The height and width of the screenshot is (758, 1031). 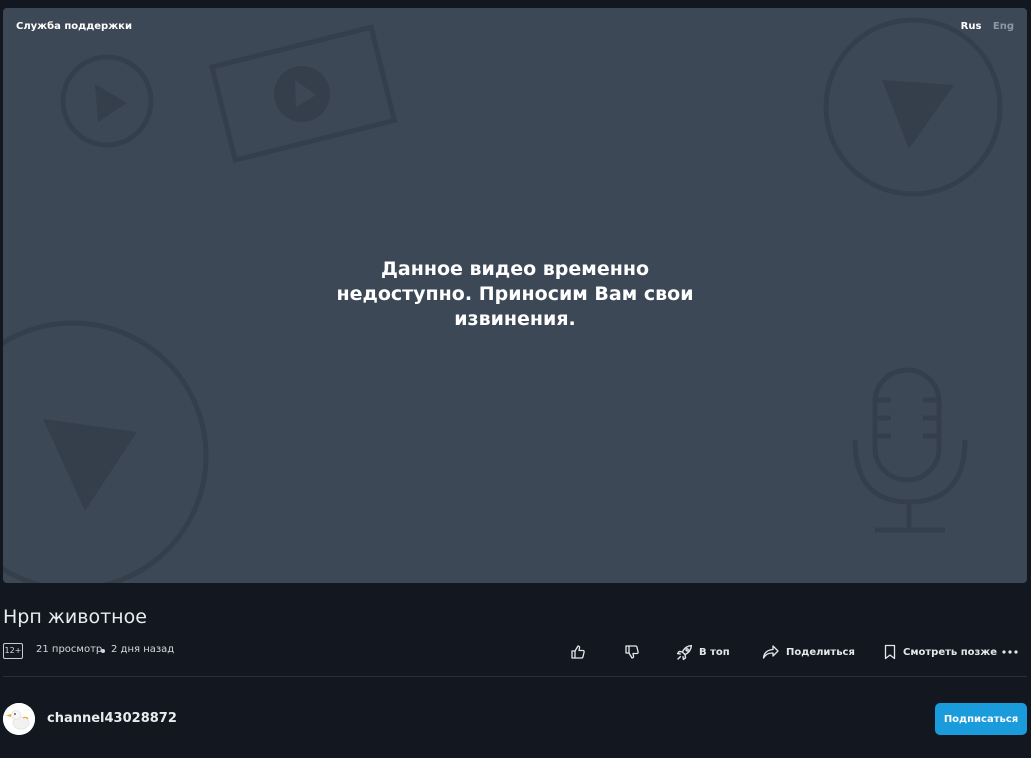 What do you see at coordinates (950, 652) in the screenshot?
I see `watch-later-label: Смотреть позже` at bounding box center [950, 652].